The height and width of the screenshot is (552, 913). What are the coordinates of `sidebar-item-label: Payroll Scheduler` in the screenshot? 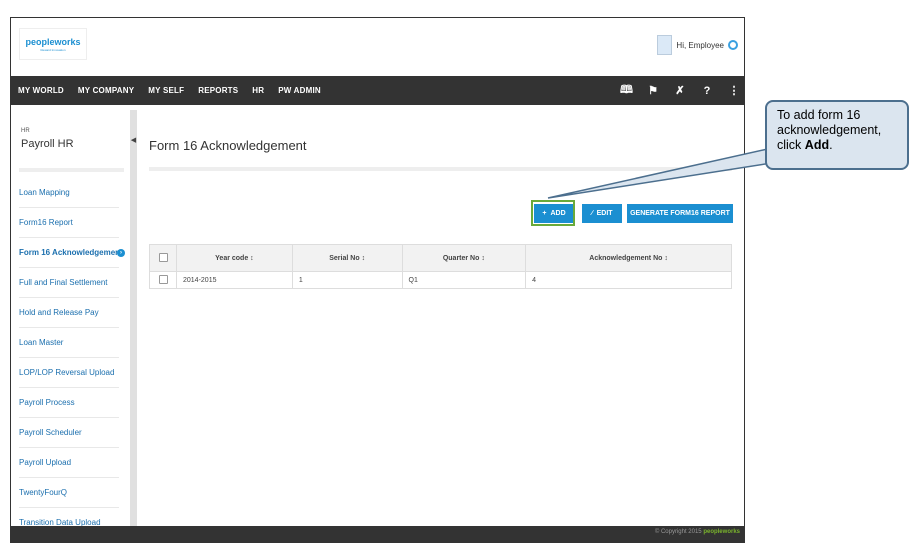 It's located at (50, 432).